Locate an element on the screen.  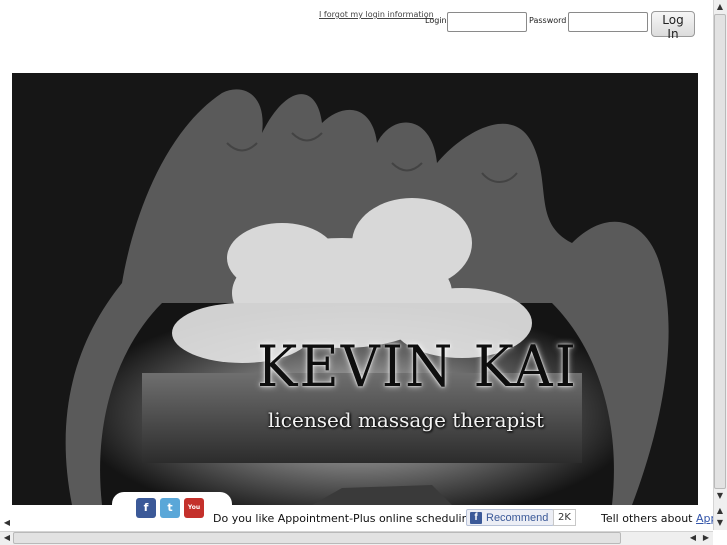
recommend-button: f Recommend is located at coordinates (510, 517).